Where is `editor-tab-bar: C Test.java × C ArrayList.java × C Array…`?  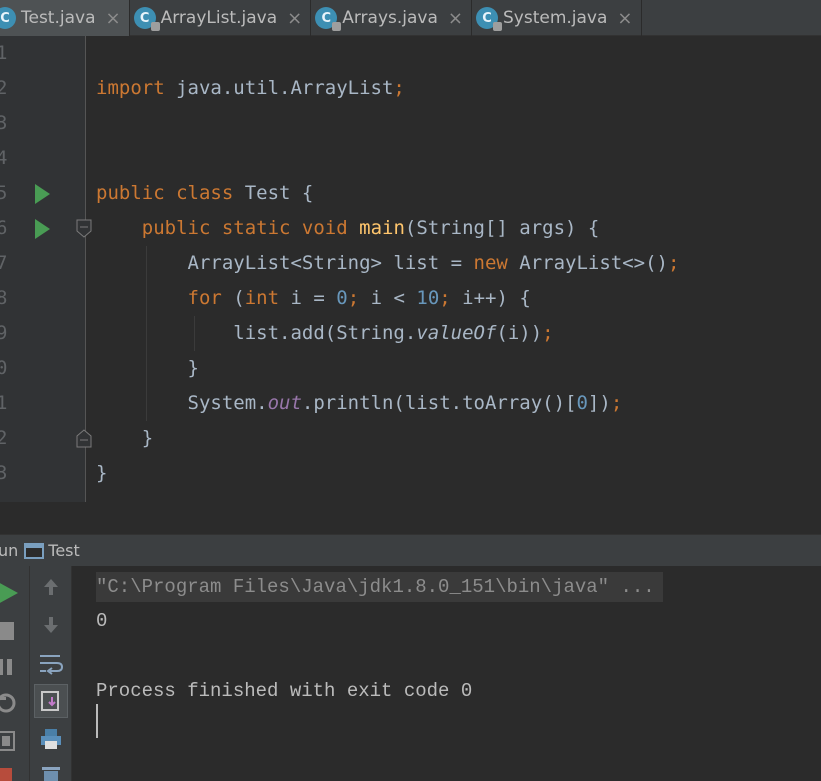
editor-tab-bar: C Test.java × C ArrayList.java × C Array… is located at coordinates (410, 18).